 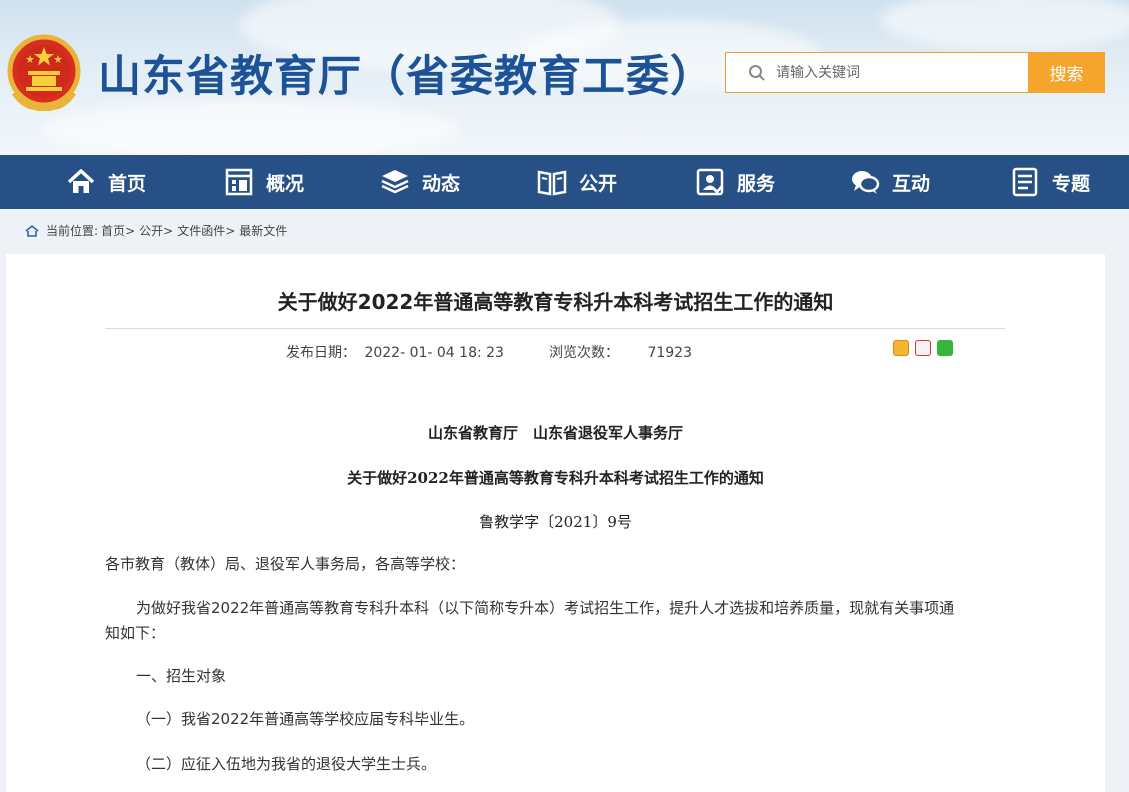 What do you see at coordinates (181, 676) in the screenshot?
I see `doc-section-heading: 一、招生对象` at bounding box center [181, 676].